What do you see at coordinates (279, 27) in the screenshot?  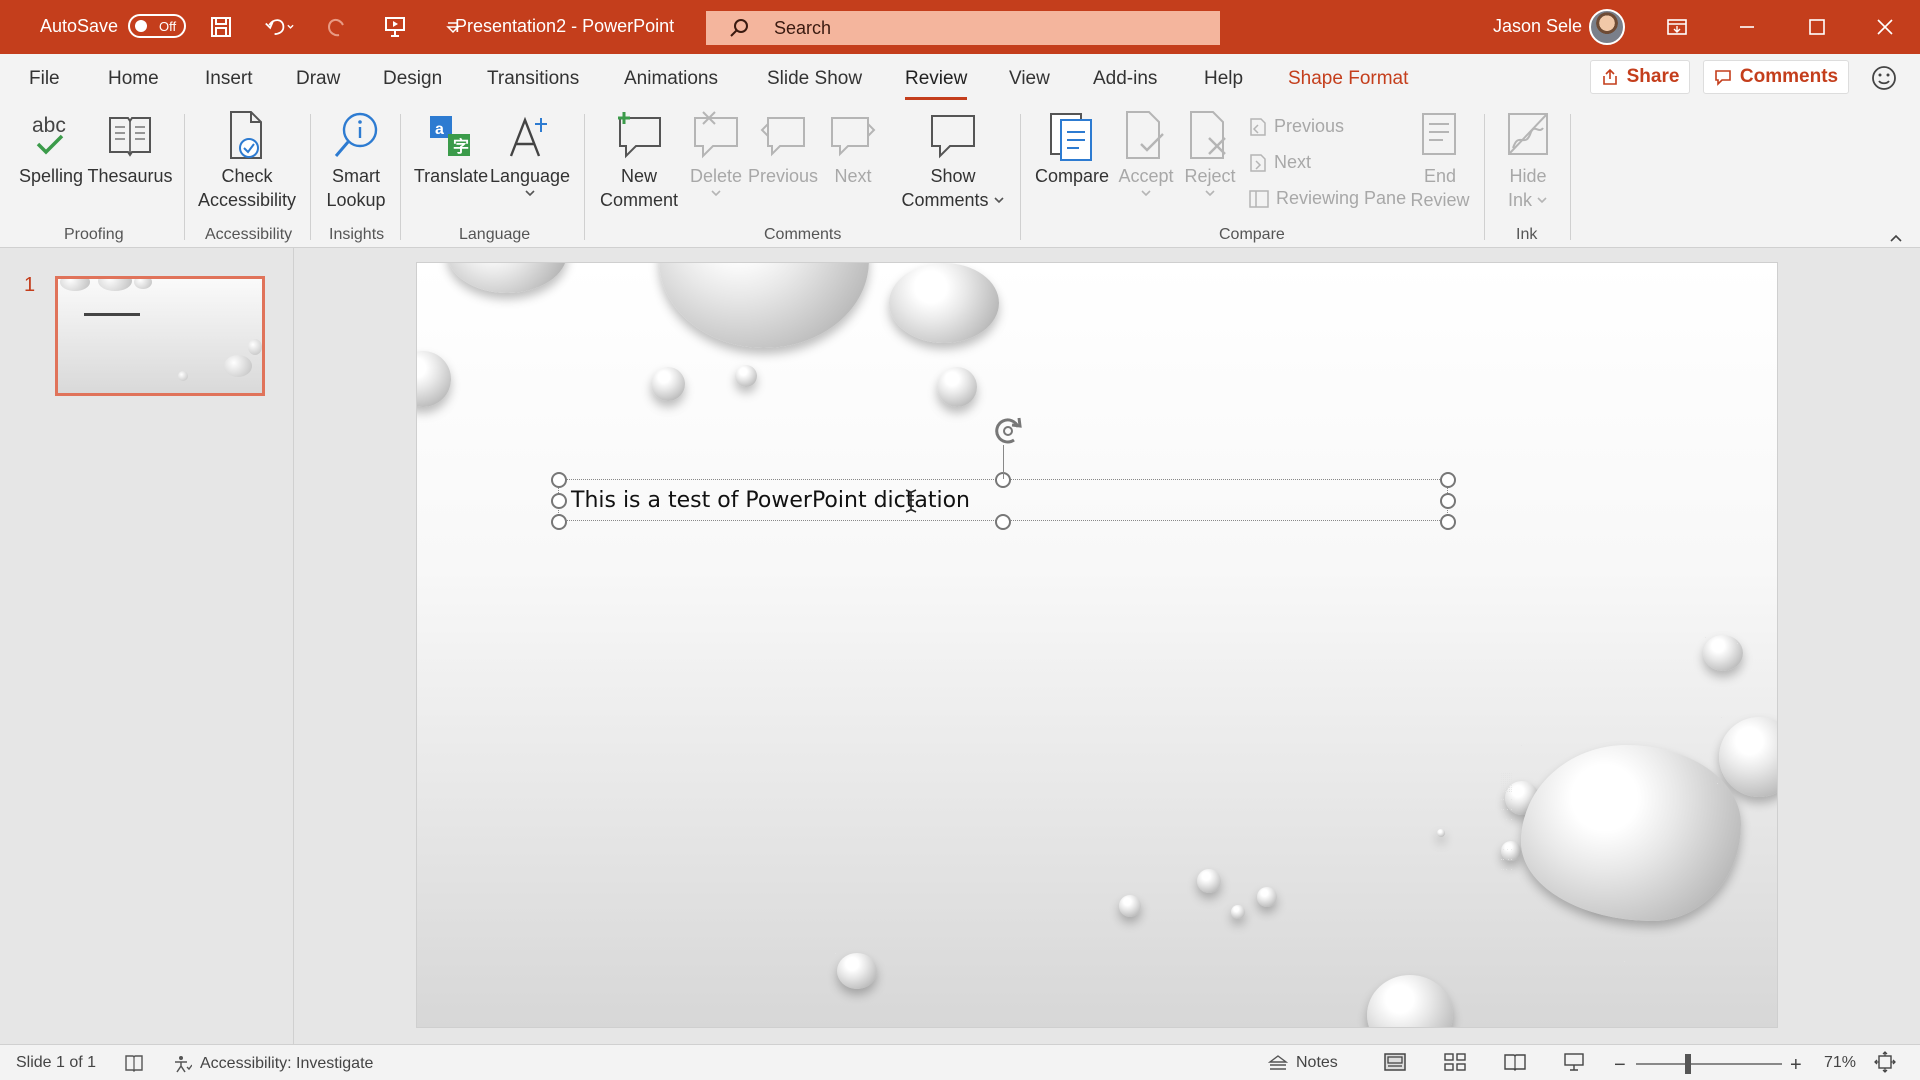 I see `undo-icon` at bounding box center [279, 27].